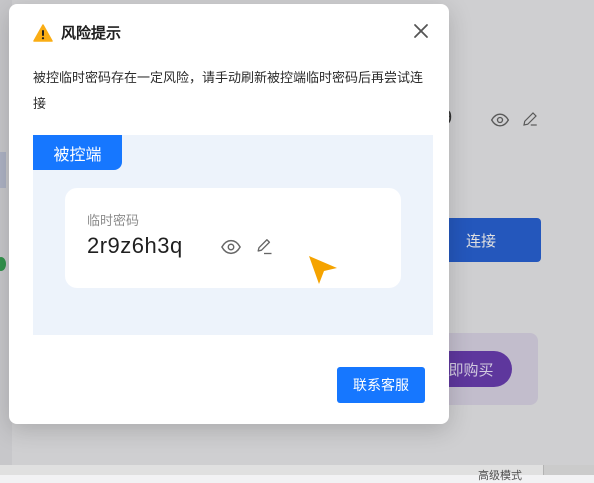 This screenshot has height=483, width=594. I want to click on pencil-icon, so click(264, 247).